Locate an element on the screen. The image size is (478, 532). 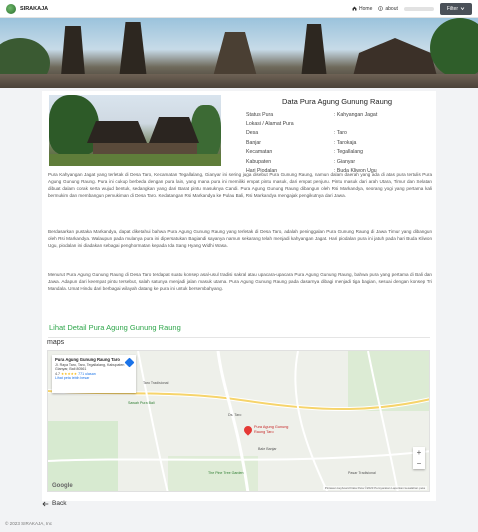
nav-muted-placeholder is located at coordinates (418, 8).